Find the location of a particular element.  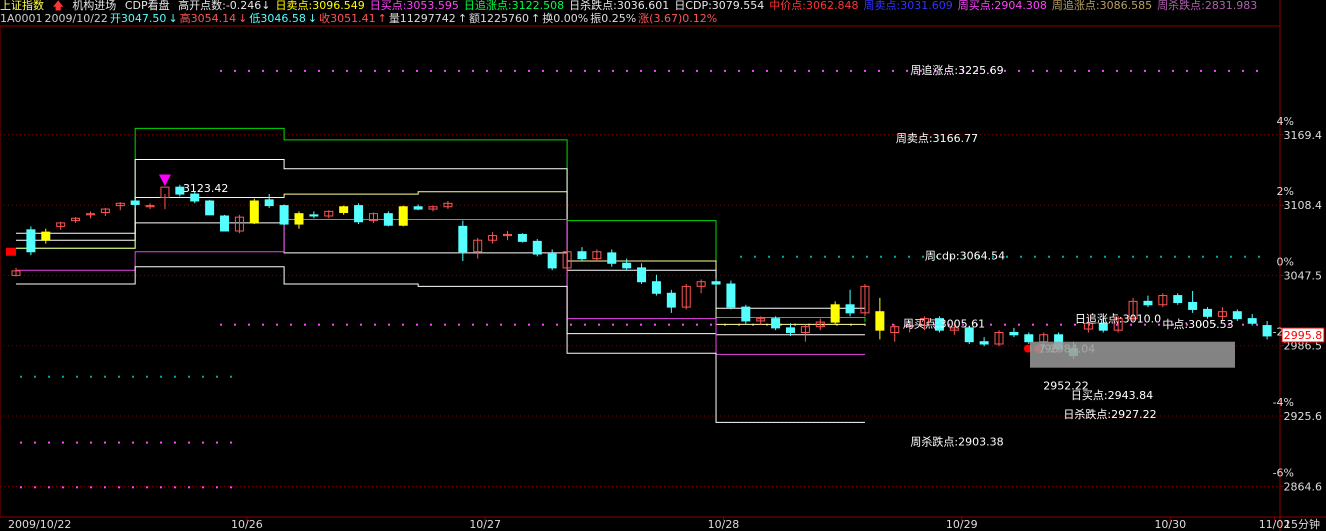

peak-marker-icon is located at coordinates (164, 180).